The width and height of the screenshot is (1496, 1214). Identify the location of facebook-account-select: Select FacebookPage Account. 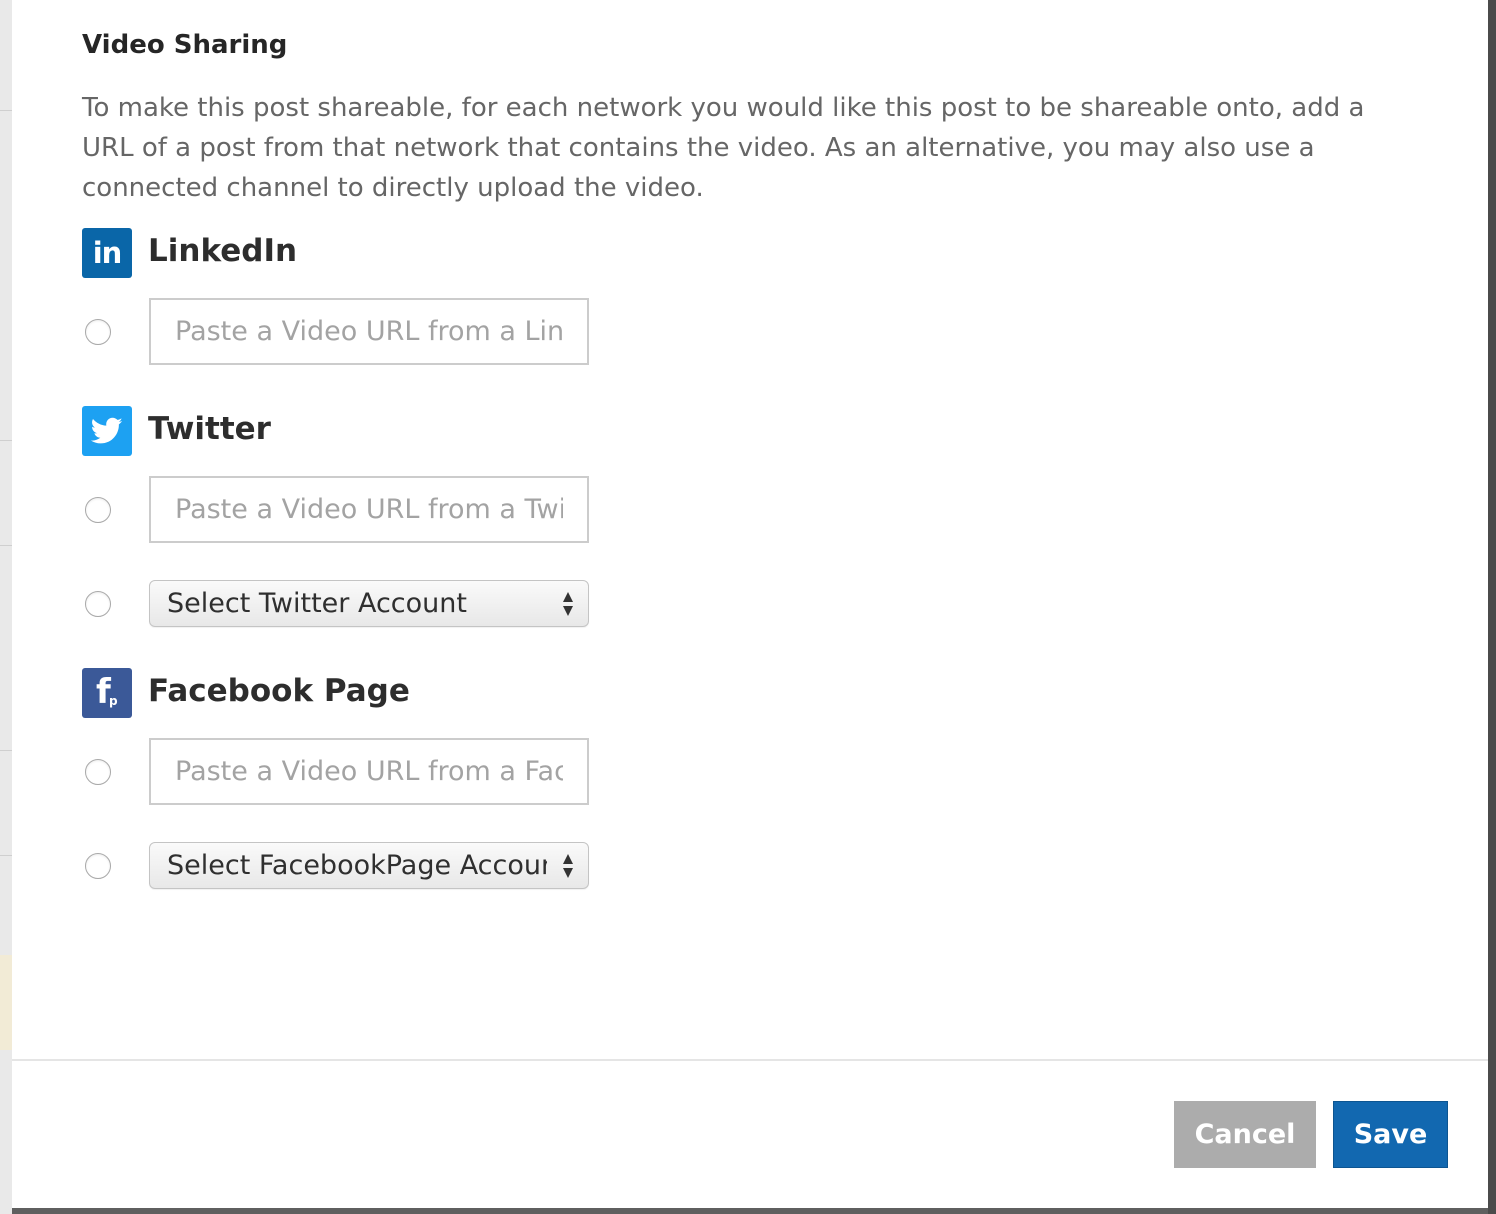
(369, 865).